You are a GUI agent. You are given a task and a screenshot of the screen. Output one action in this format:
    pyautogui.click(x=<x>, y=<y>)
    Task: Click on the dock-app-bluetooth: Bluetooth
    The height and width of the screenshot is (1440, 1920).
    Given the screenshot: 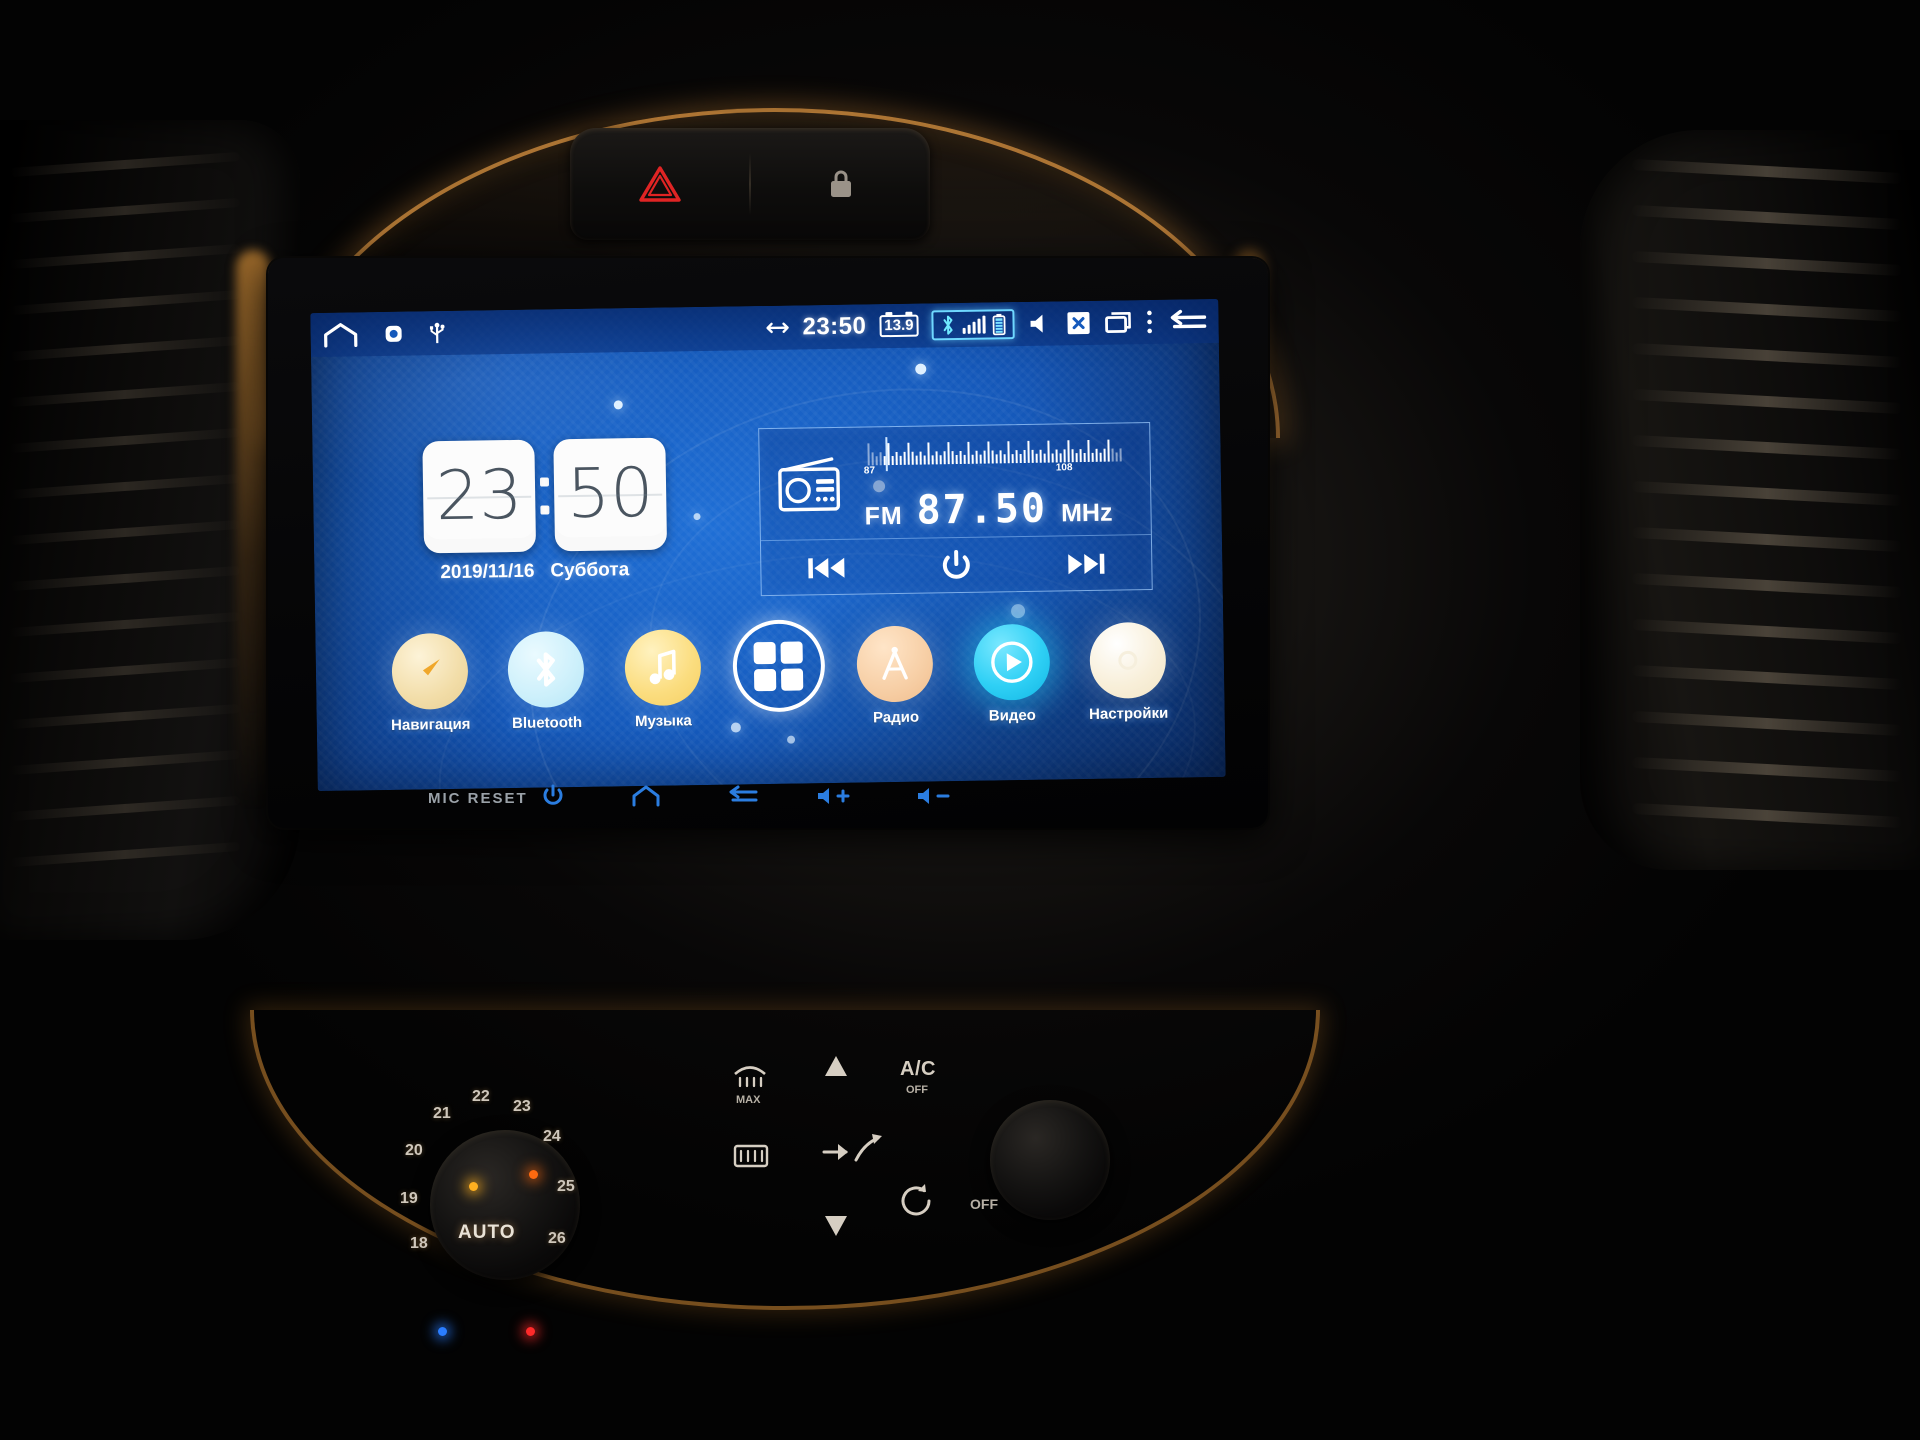 What is the action you would take?
    pyautogui.click(x=547, y=681)
    